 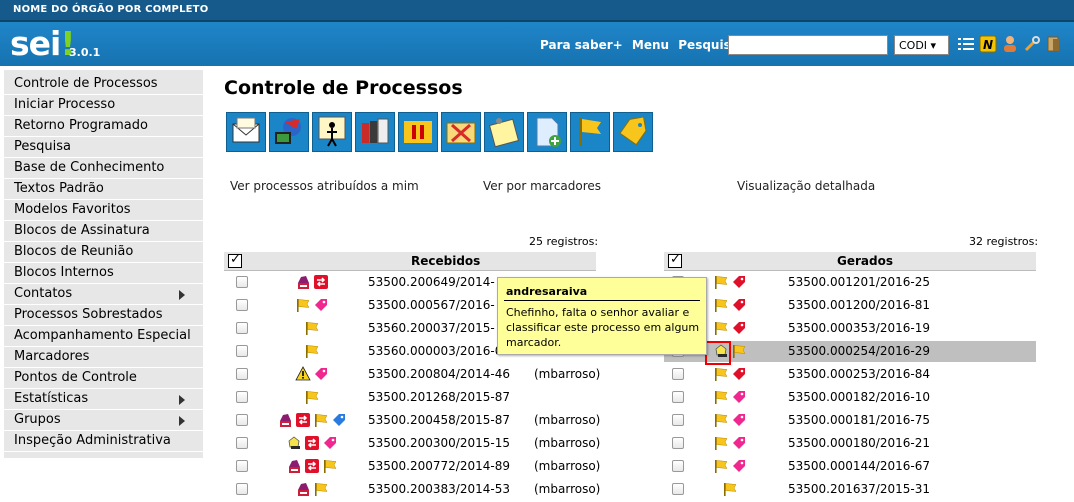 I want to click on search-input, so click(x=808, y=45).